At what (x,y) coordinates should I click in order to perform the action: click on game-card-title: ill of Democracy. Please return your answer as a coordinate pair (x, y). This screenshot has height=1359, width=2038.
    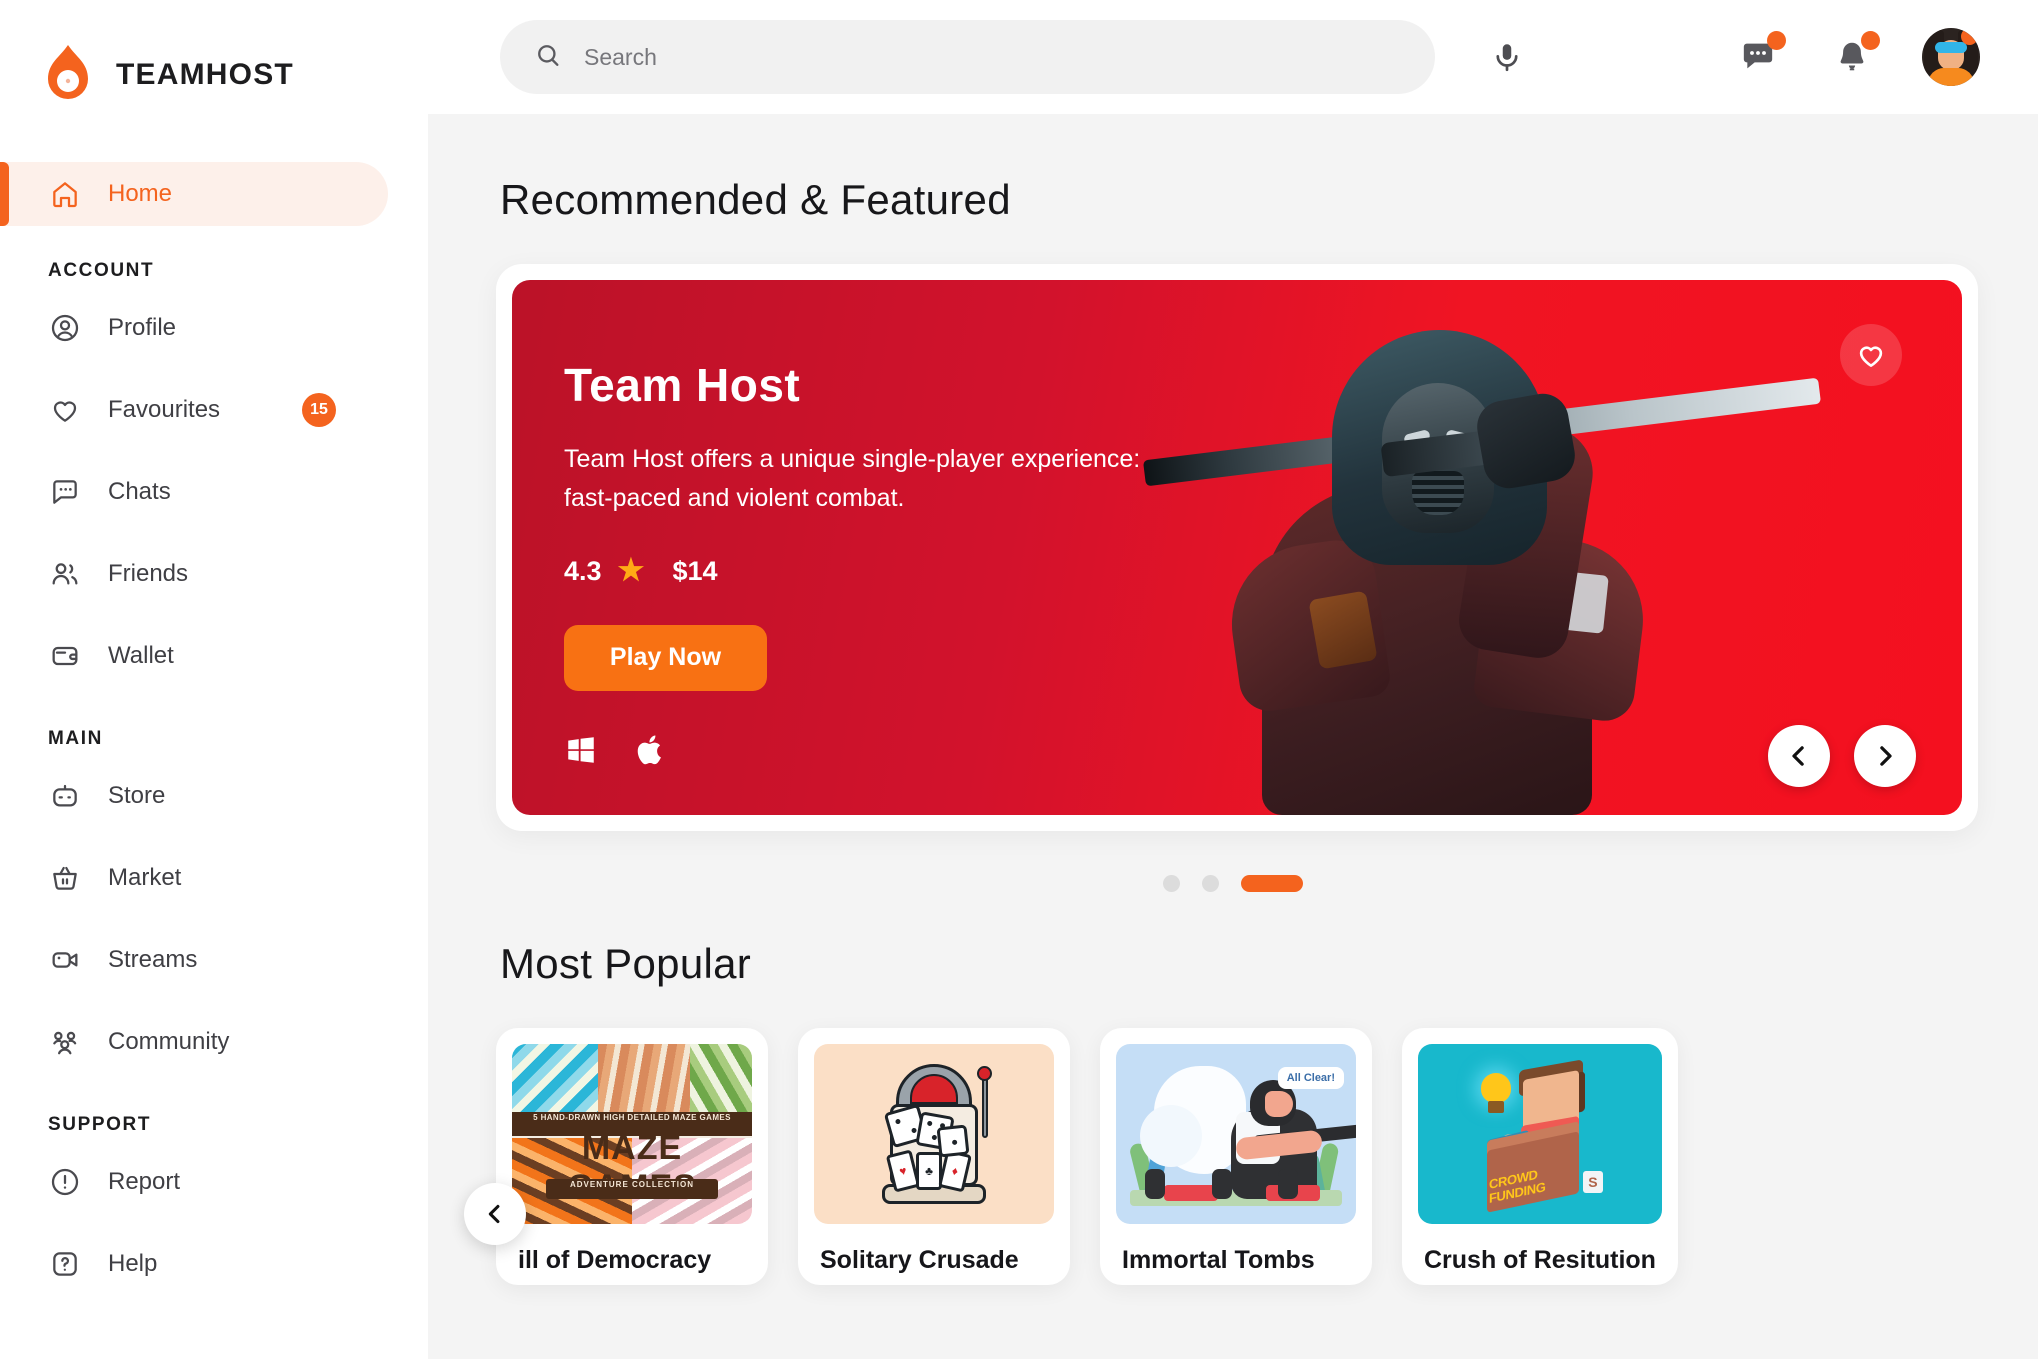
    Looking at the image, I should click on (615, 1260).